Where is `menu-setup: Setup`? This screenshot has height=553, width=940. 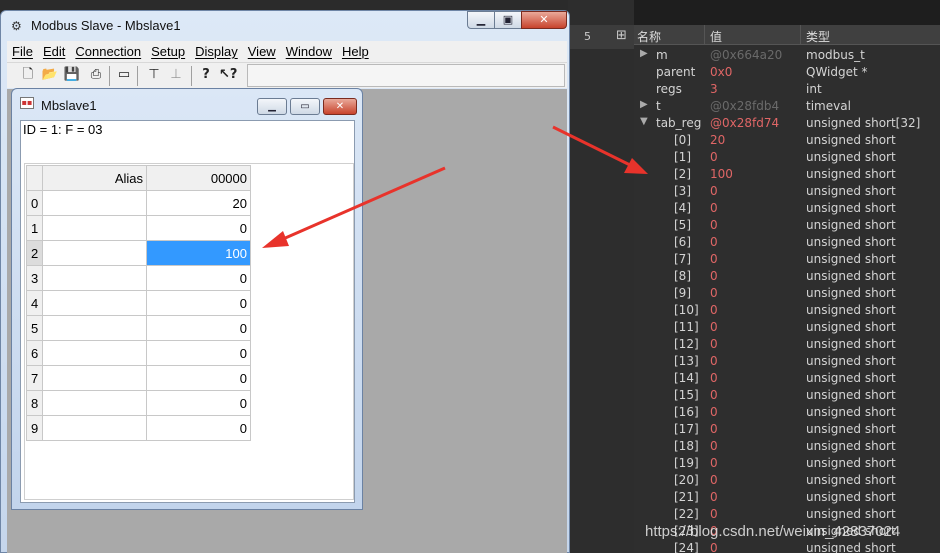
menu-setup: Setup is located at coordinates (168, 51).